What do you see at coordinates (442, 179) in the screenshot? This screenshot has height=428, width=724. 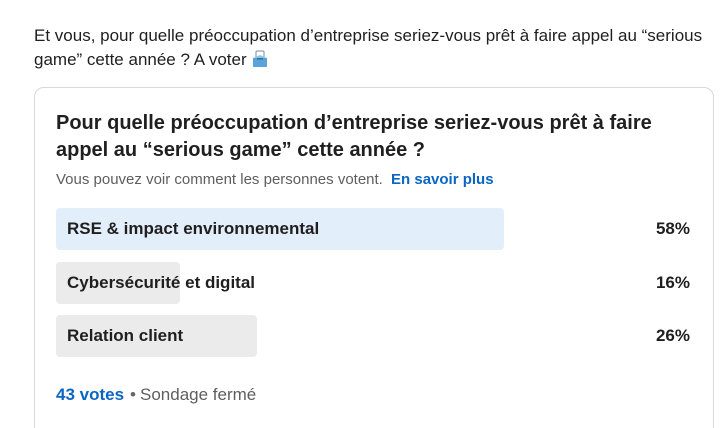 I see `learn-more-link: En savoir plus` at bounding box center [442, 179].